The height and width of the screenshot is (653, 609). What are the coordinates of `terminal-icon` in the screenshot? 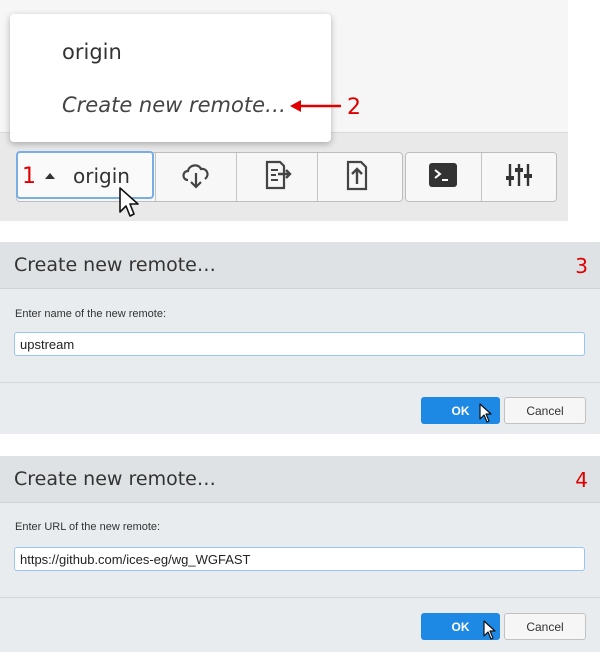 It's located at (443, 177).